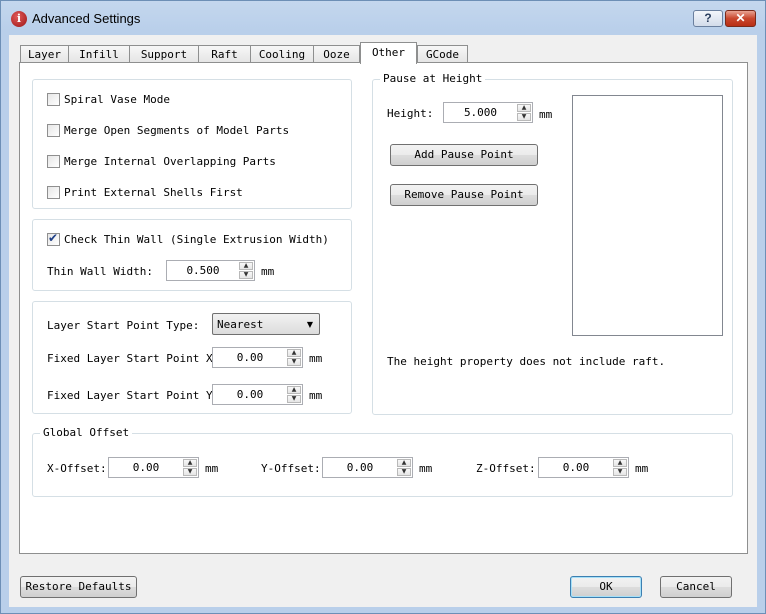 The height and width of the screenshot is (614, 766). What do you see at coordinates (464, 195) in the screenshot?
I see `remove-pause-point-button: Remove Pause Point` at bounding box center [464, 195].